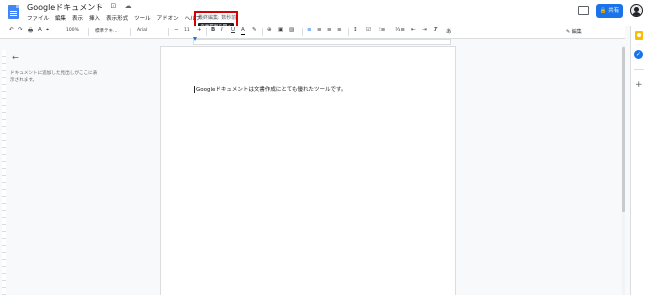  Describe the element at coordinates (72, 30) in the screenshot. I see `zoom-select: 100%` at that location.